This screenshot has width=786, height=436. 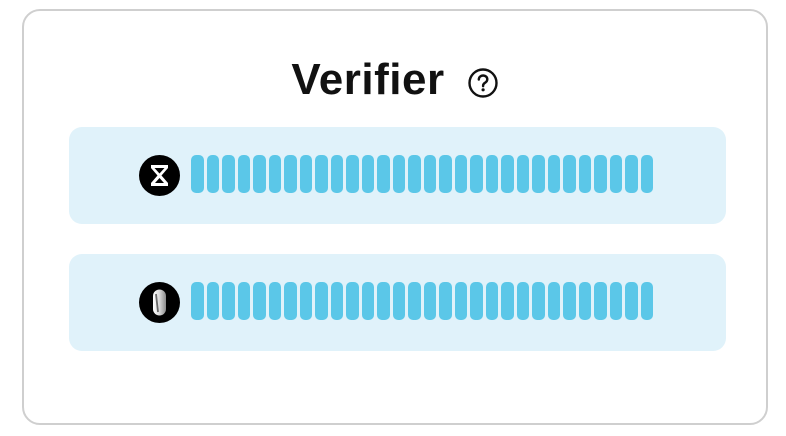 What do you see at coordinates (159, 302) in the screenshot?
I see `pill-token-icon` at bounding box center [159, 302].